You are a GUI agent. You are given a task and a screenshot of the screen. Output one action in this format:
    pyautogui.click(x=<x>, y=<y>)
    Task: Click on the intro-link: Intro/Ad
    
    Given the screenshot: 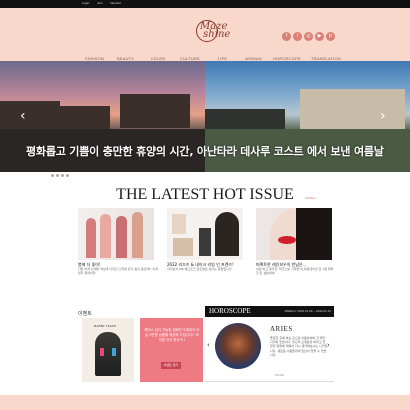 What is the action you would take?
    pyautogui.click(x=115, y=3)
    